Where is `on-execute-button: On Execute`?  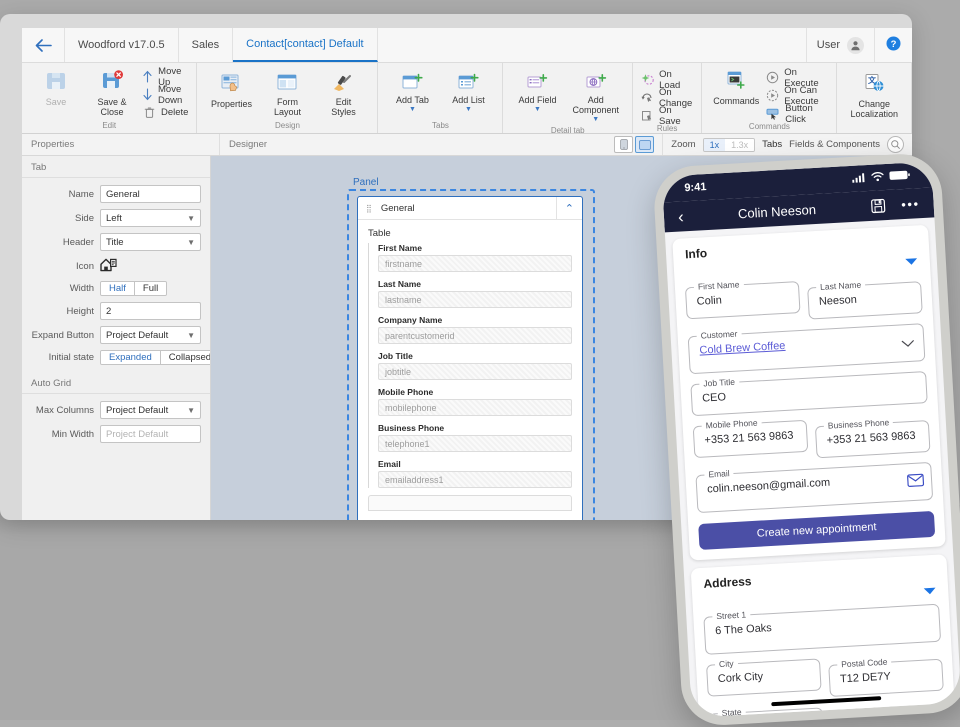 on-execute-button: On Execute is located at coordinates (797, 78).